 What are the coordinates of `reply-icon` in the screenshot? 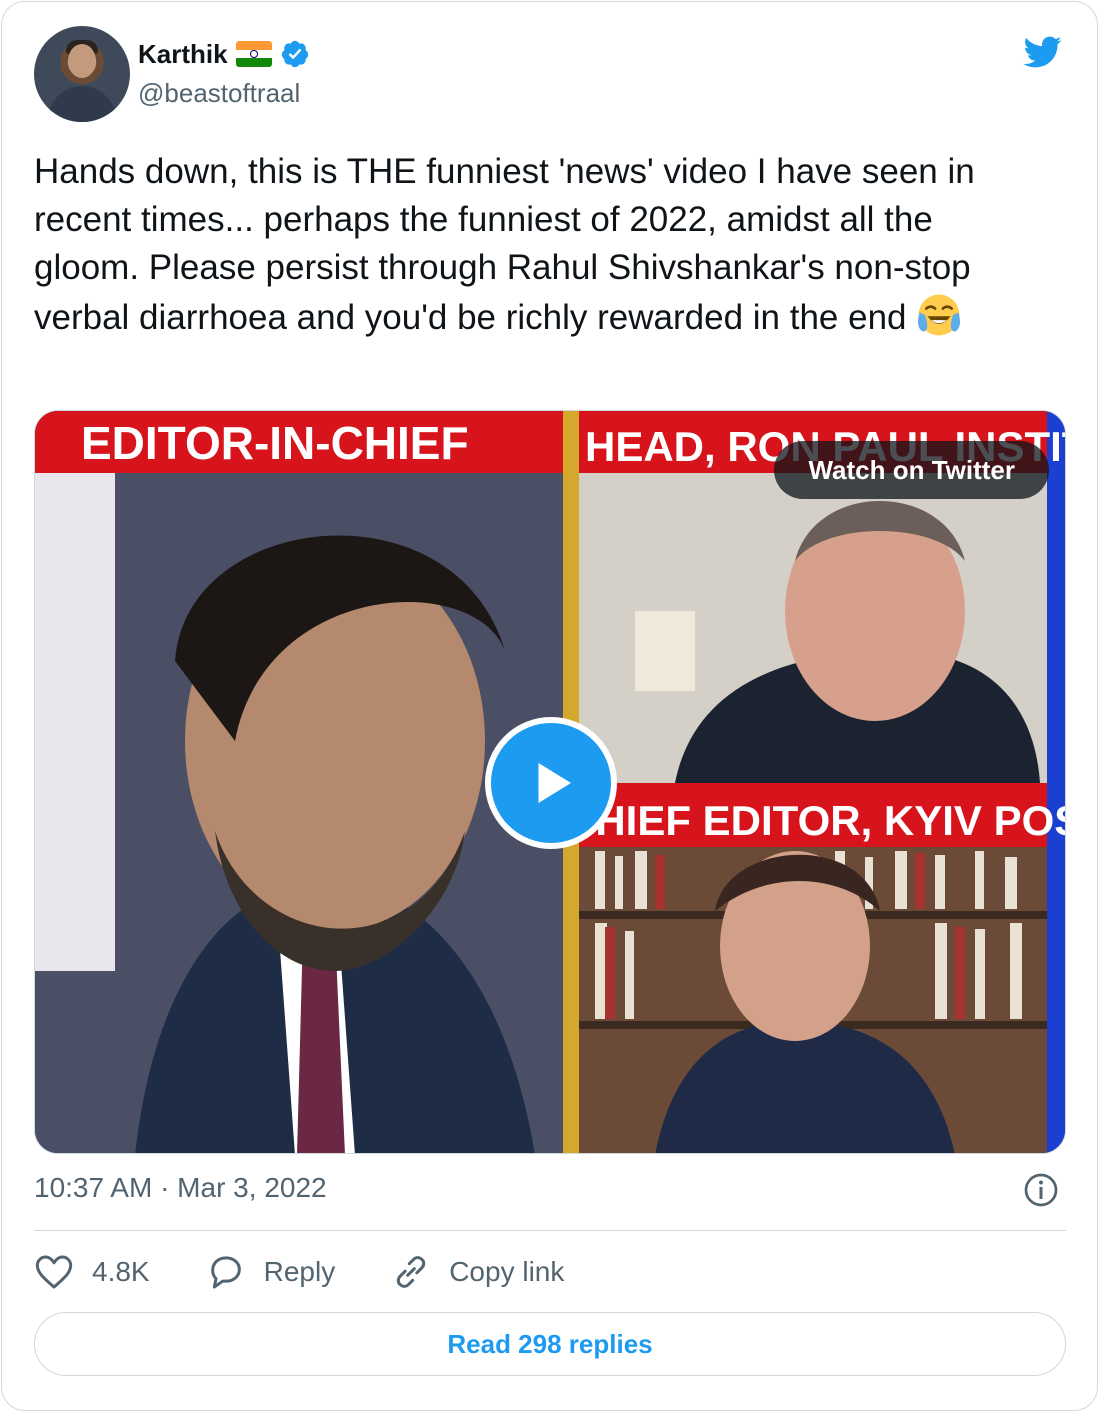 It's located at (225, 1272).